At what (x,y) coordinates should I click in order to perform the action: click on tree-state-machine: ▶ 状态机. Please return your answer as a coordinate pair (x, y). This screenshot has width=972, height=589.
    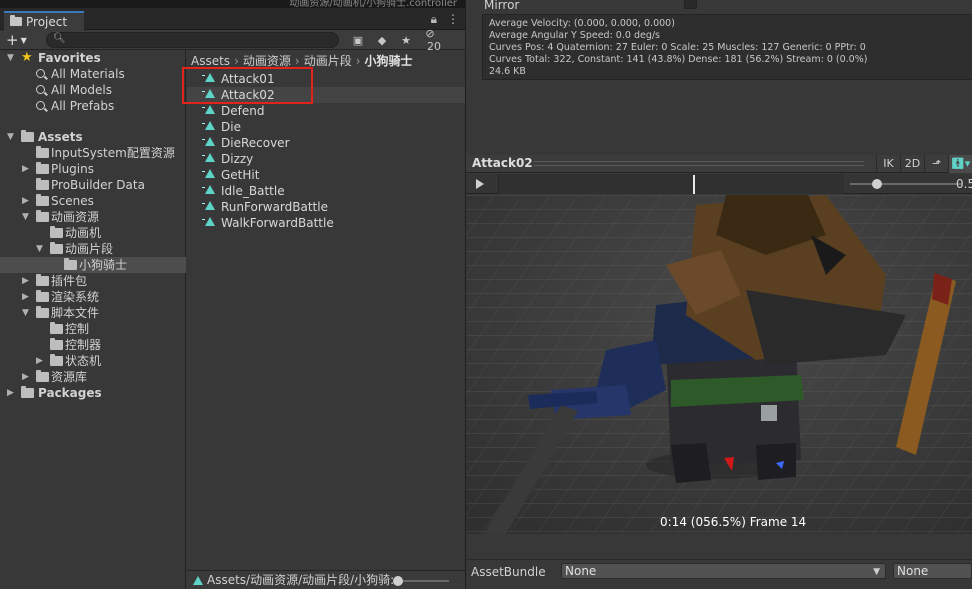
    Looking at the image, I should click on (93, 361).